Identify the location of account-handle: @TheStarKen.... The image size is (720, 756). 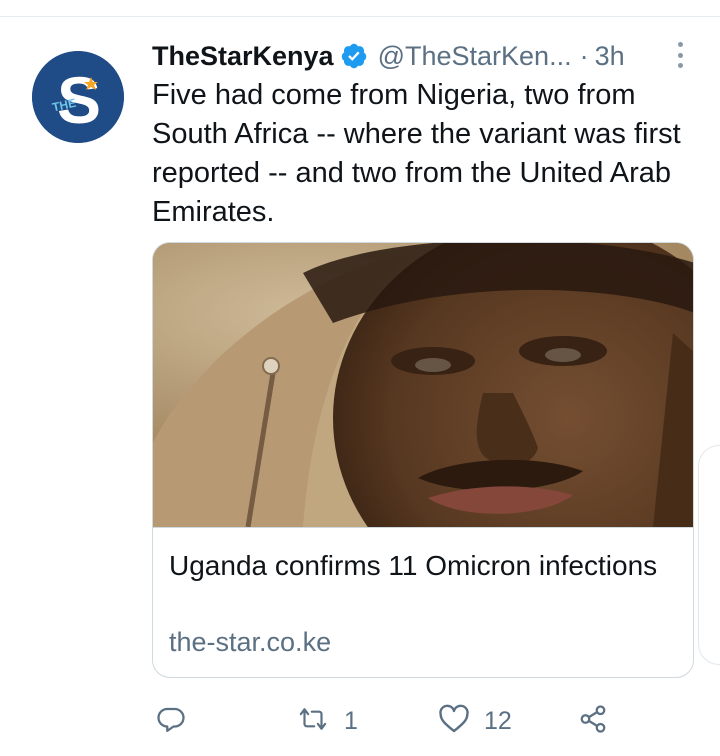
(475, 56).